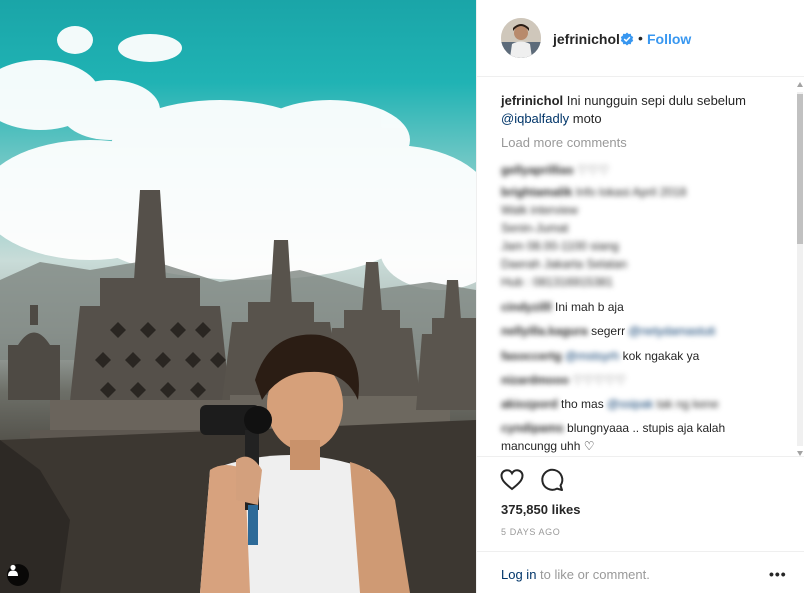  Describe the element at coordinates (587, 118) in the screenshot. I see `caption-text-after: moto` at that location.